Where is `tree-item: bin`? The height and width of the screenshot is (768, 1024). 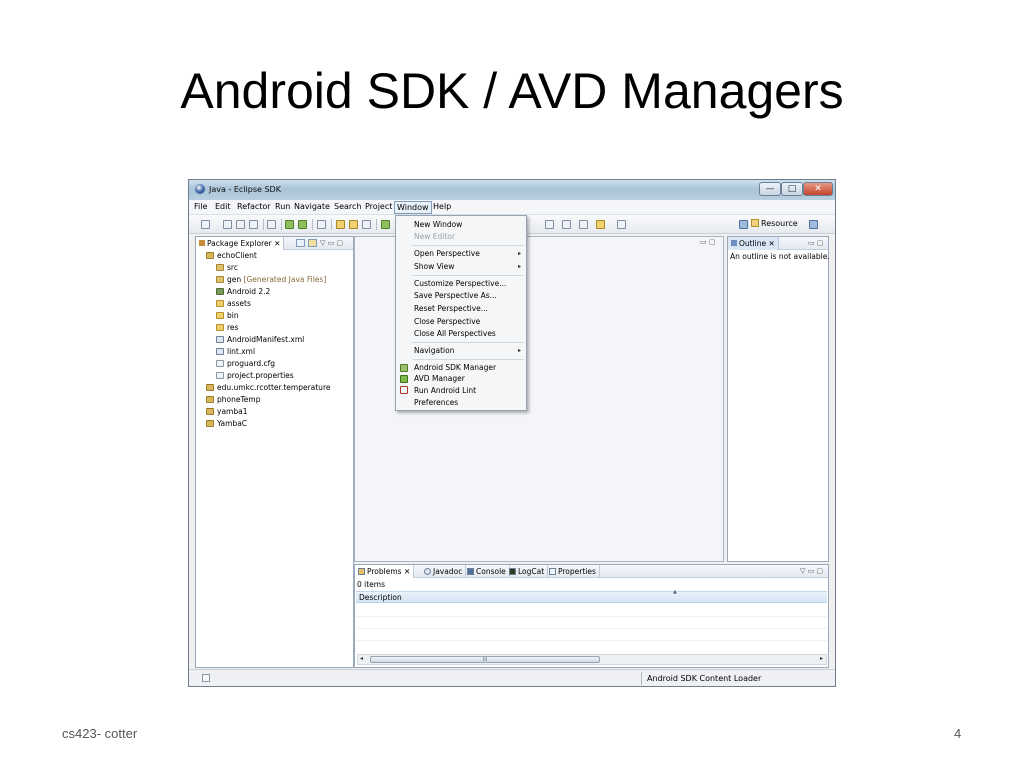 tree-item: bin is located at coordinates (227, 315).